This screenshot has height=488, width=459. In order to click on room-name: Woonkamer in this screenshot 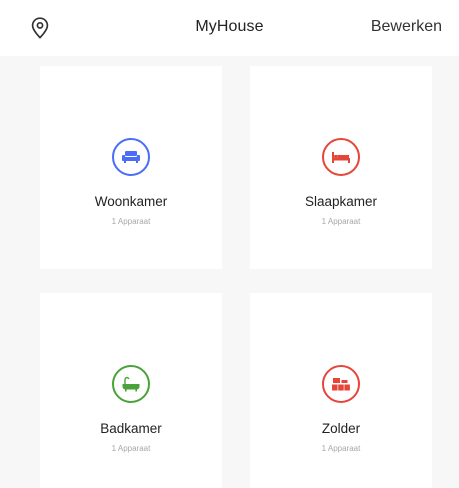, I will do `click(131, 201)`.